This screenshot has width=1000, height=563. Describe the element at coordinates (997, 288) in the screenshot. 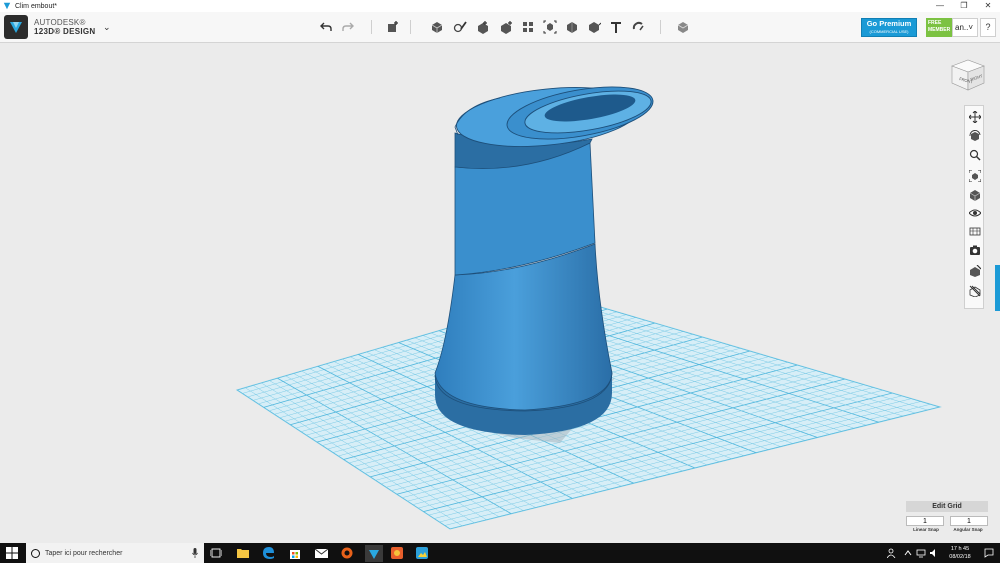

I see `side-panel-toggle` at that location.